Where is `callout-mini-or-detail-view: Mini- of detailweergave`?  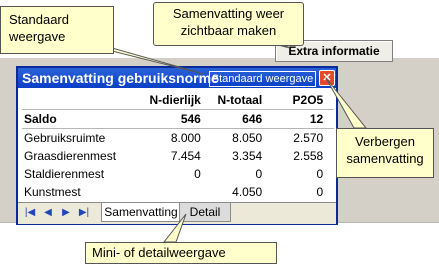 callout-mini-or-detail-view: Mini- of detailweergave is located at coordinates (181, 253).